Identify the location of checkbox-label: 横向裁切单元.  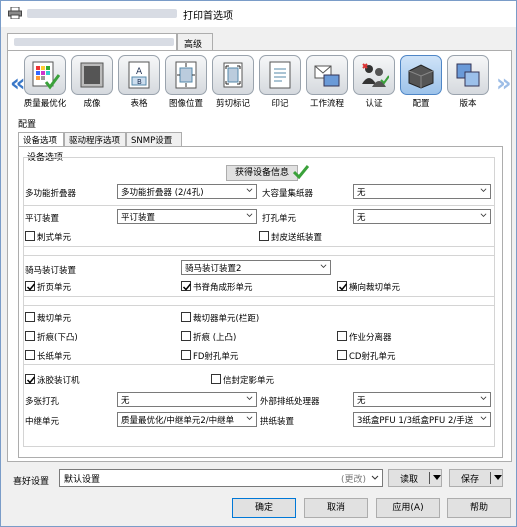
(375, 288).